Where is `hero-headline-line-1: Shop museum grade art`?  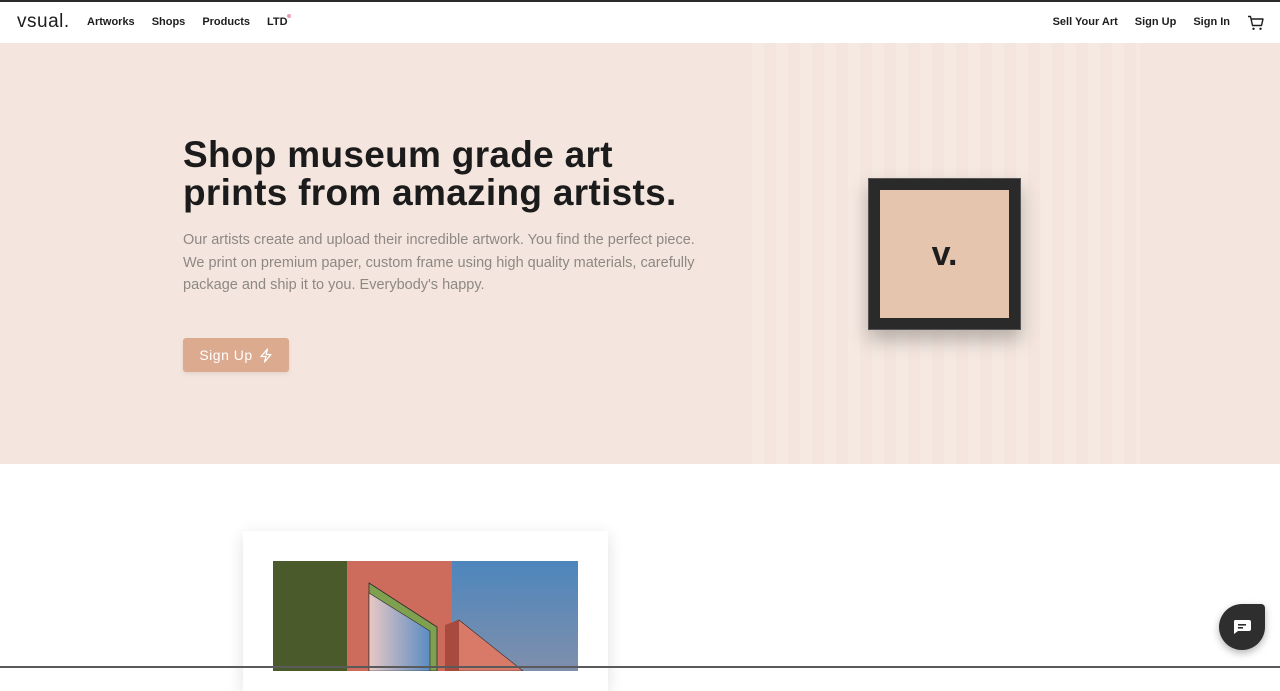
hero-headline-line-1: Shop museum grade art is located at coordinates (398, 154).